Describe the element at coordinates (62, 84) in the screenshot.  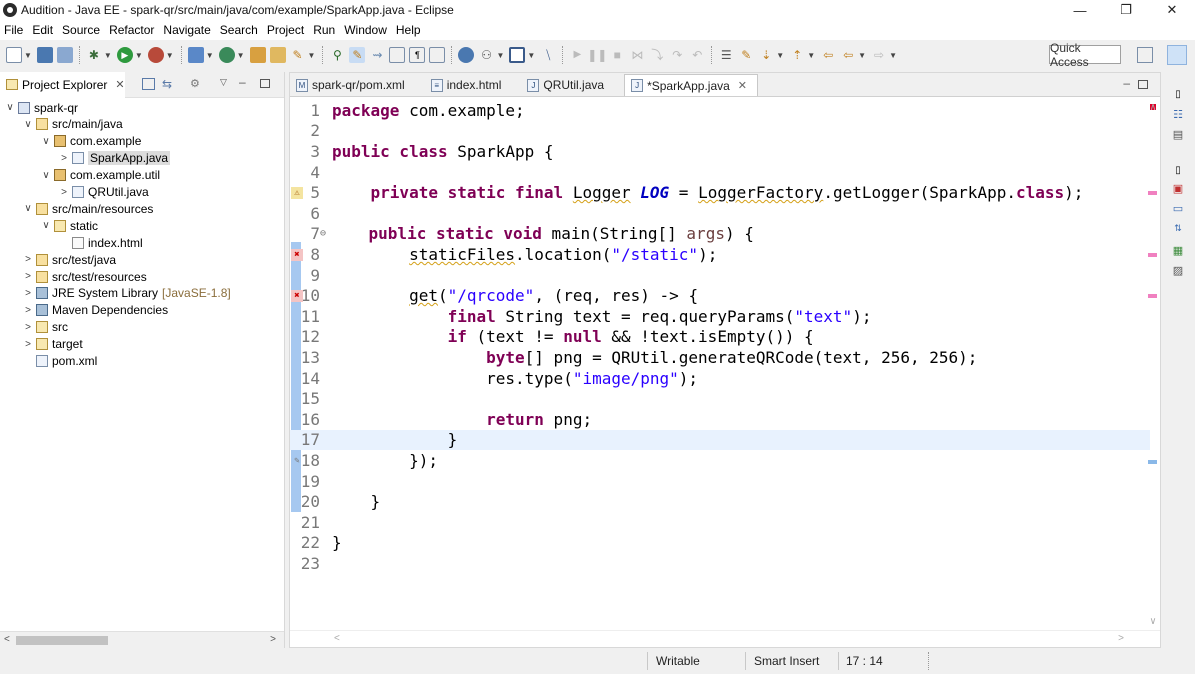
I see `tab-project-explorer: Project Explorer ✕` at that location.